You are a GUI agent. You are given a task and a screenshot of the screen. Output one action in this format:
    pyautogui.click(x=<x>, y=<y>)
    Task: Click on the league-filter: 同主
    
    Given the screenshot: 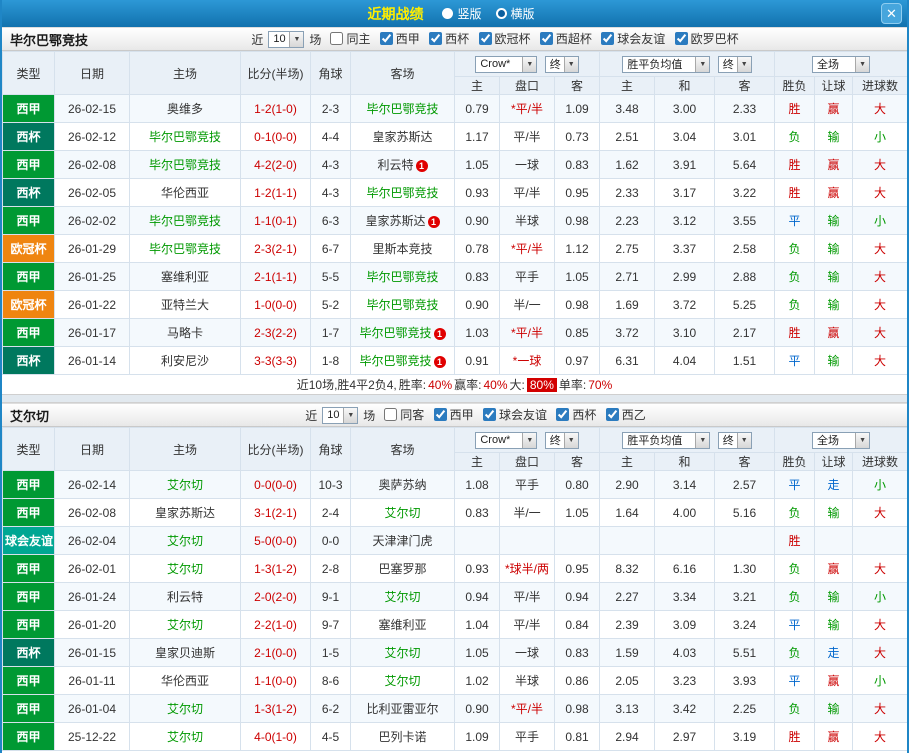 What is the action you would take?
    pyautogui.click(x=350, y=38)
    